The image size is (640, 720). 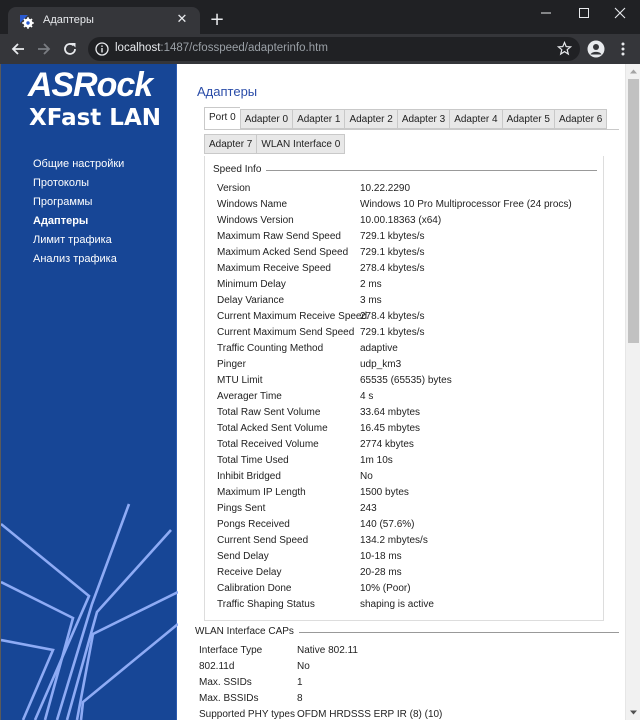 I want to click on sidebar-item-programs: Программы, so click(x=78, y=202).